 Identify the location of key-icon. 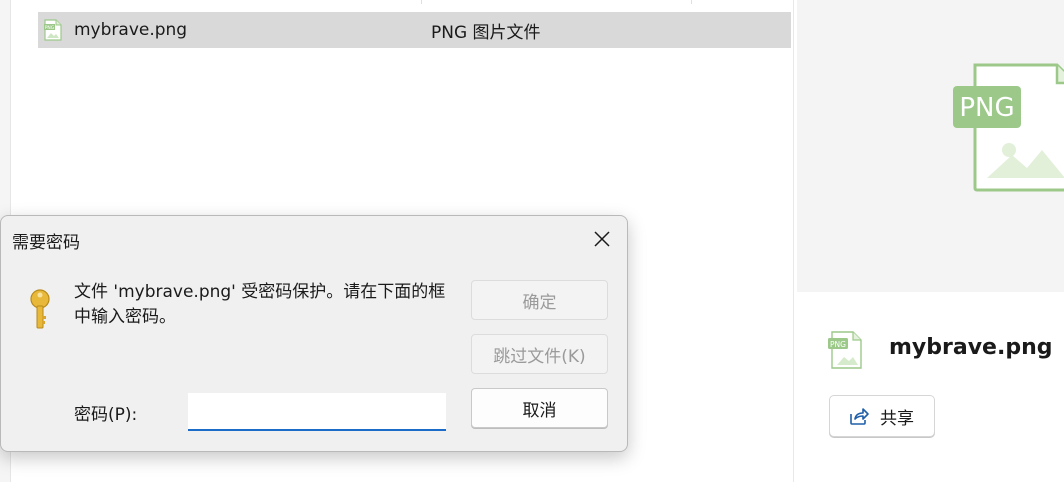
(40, 309).